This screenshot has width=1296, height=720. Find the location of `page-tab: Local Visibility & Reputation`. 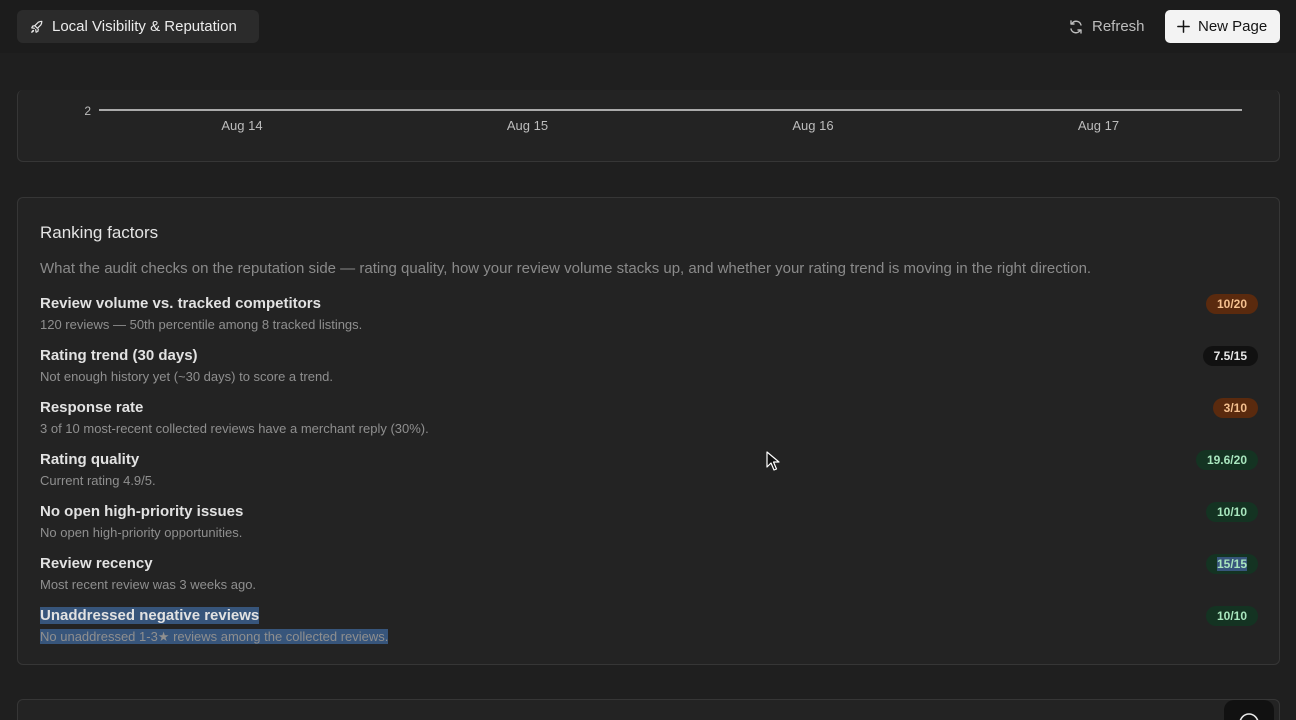

page-tab: Local Visibility & Reputation is located at coordinates (138, 26).